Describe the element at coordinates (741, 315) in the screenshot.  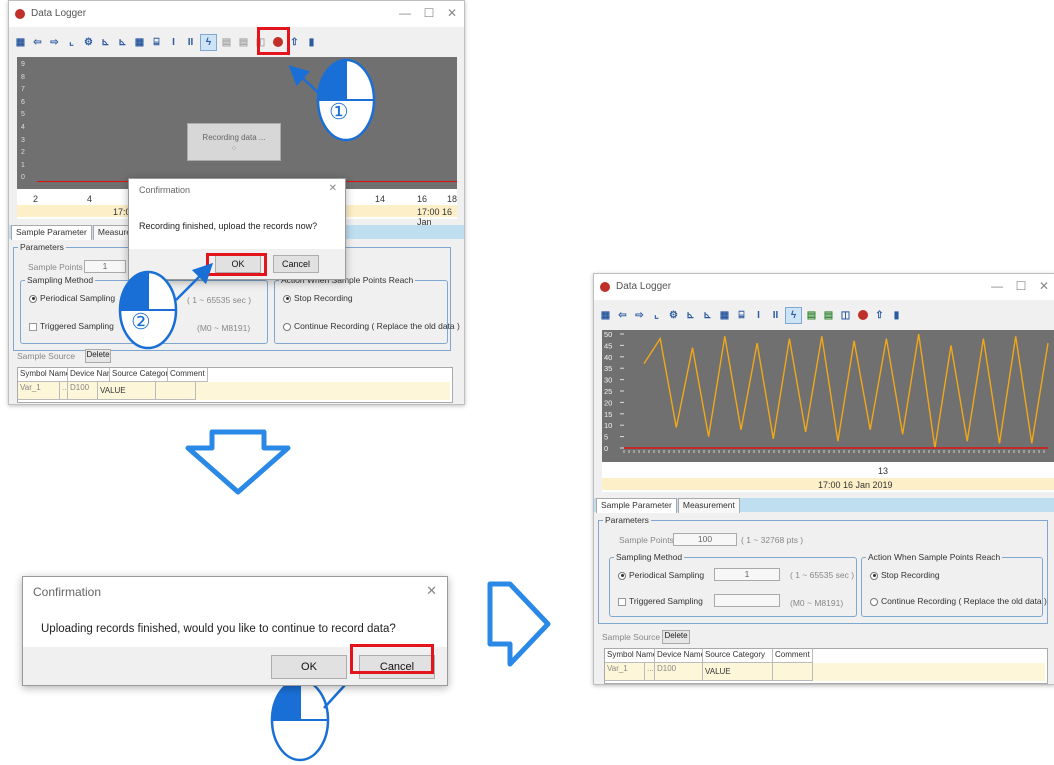
I see `cursor-icon: ⌸` at that location.